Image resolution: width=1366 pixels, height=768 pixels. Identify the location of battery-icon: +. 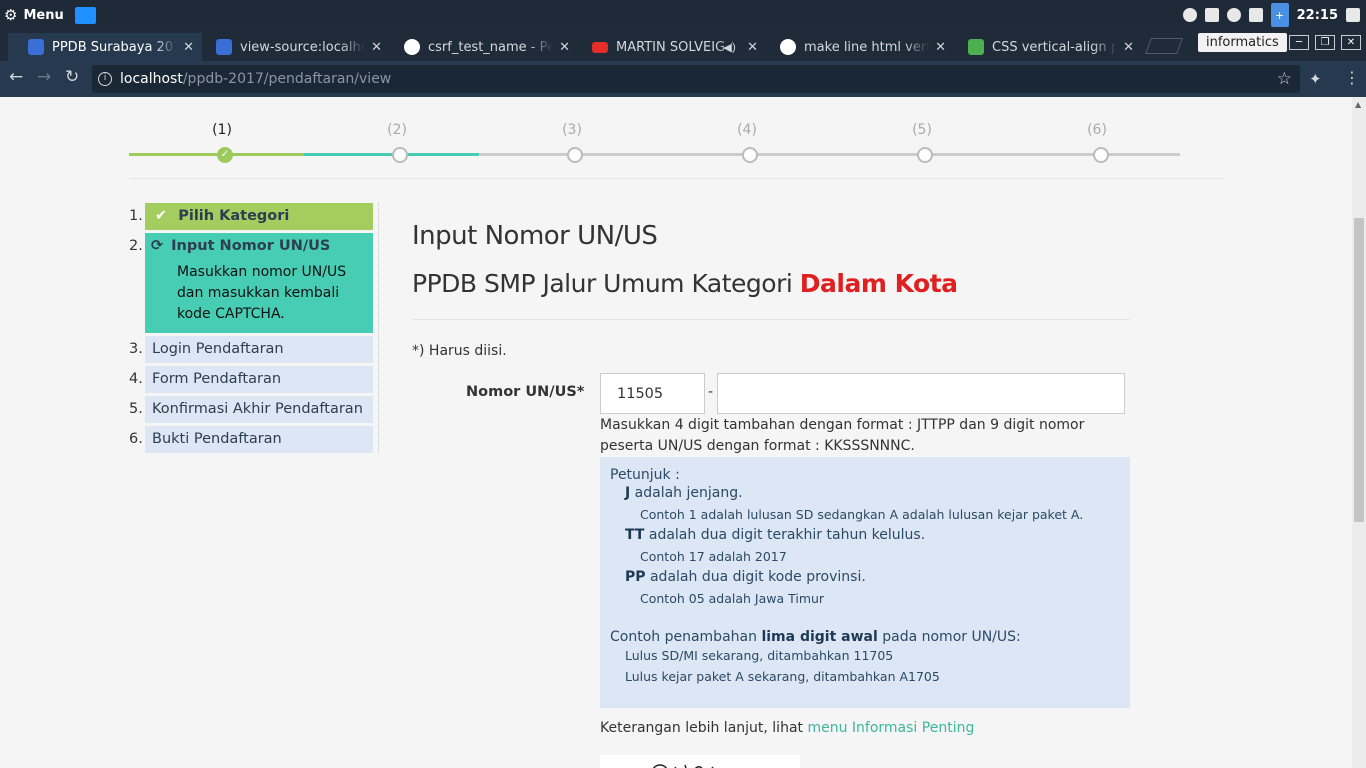
(1279, 15).